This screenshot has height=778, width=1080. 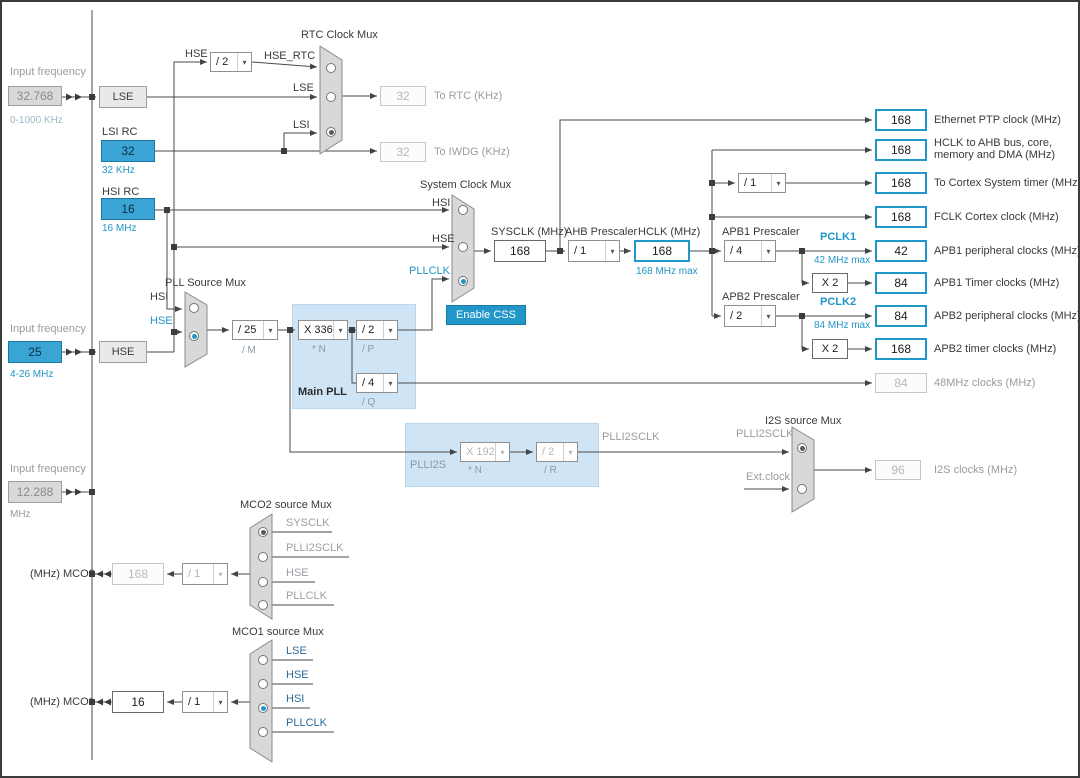 What do you see at coordinates (557, 452) in the screenshot?
I see `plli2s-r-divider-dropdown: / 2 ▾` at bounding box center [557, 452].